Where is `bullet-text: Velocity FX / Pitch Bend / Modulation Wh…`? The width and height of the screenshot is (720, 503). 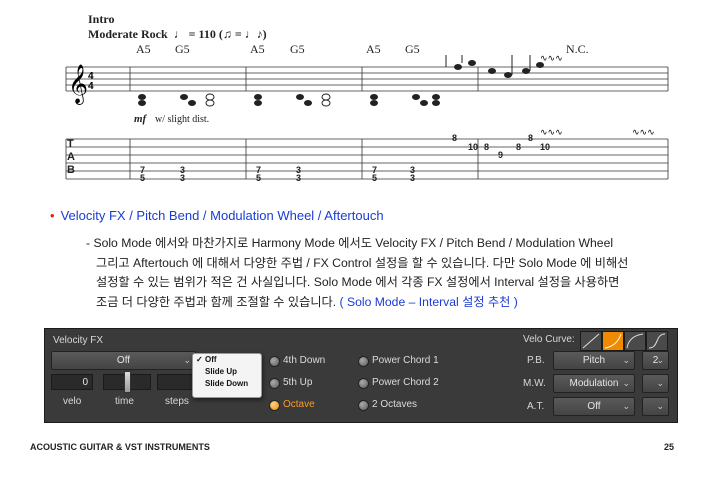 bullet-text: Velocity FX / Pitch Bend / Modulation Wh… is located at coordinates (222, 215).